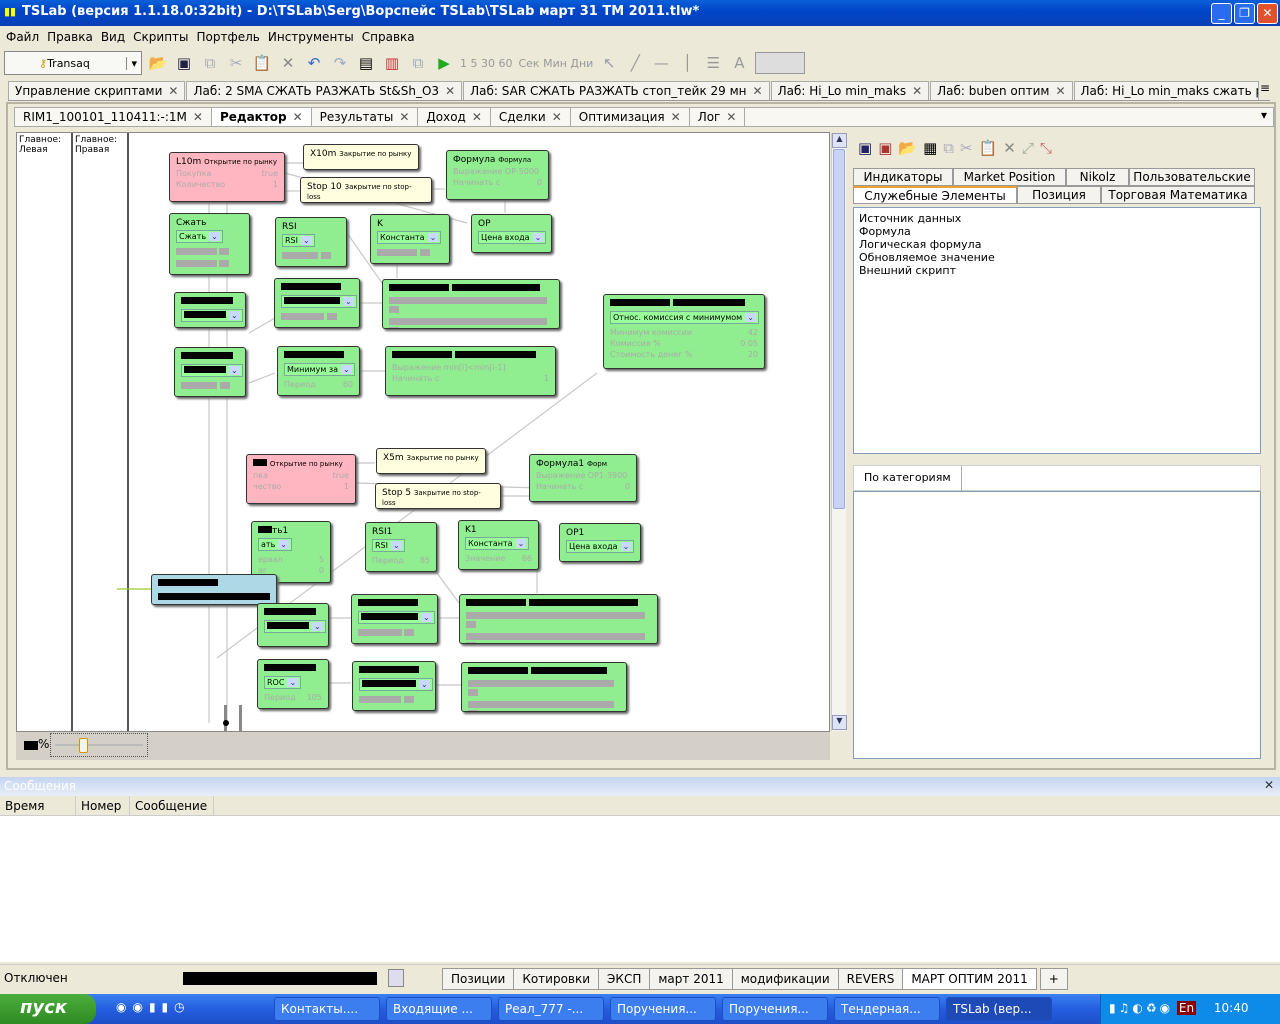  What do you see at coordinates (97, 90) in the screenshot?
I see `doc-tab: Управление скриптами ✕` at bounding box center [97, 90].